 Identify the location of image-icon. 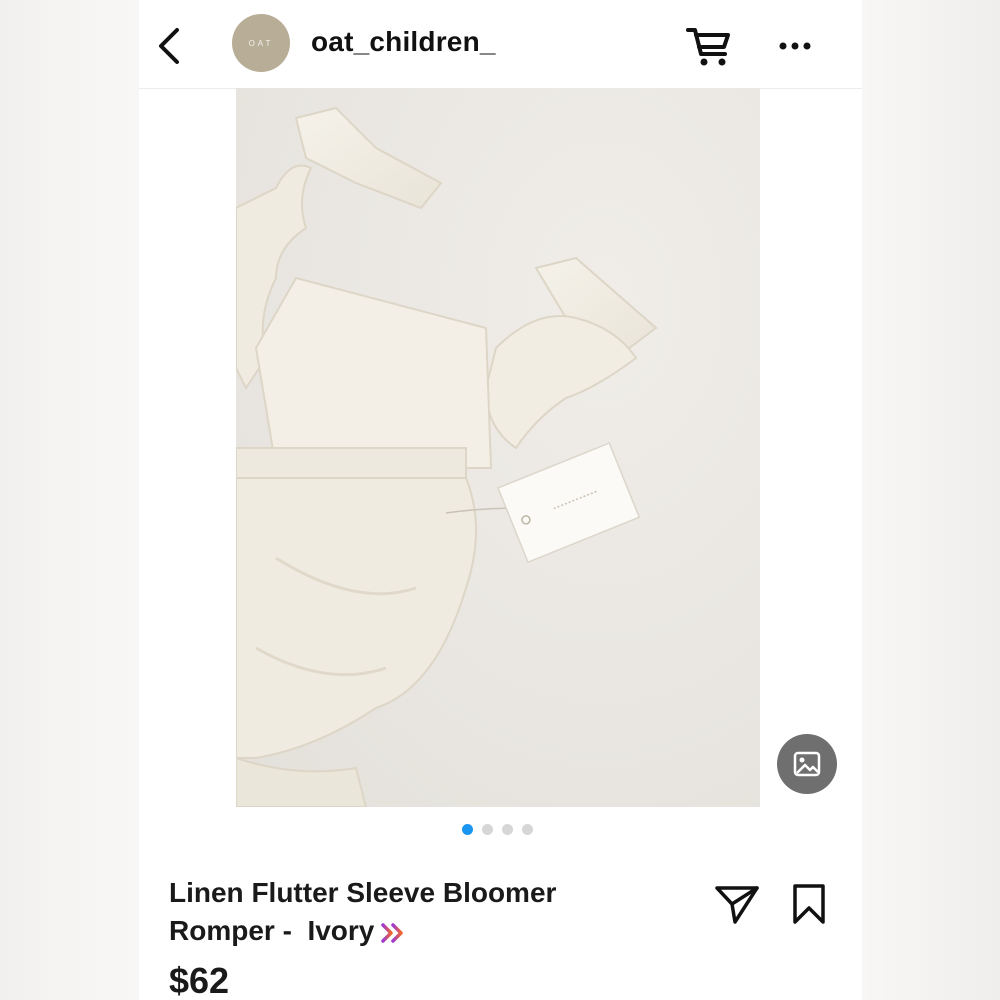
(807, 764).